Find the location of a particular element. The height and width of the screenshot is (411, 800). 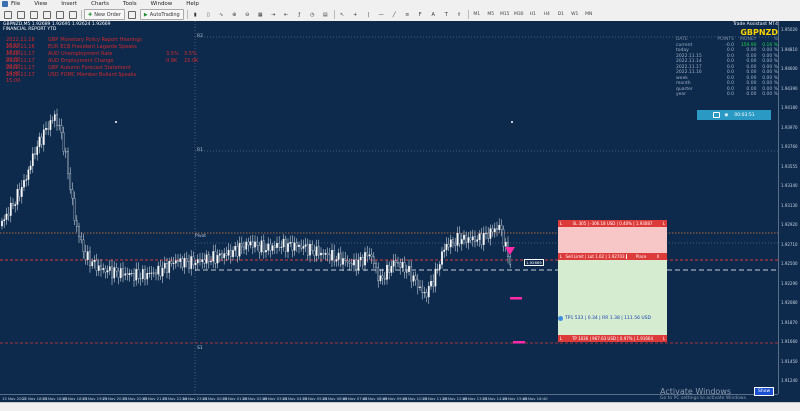

channel-icon: ≡ is located at coordinates (407, 14).